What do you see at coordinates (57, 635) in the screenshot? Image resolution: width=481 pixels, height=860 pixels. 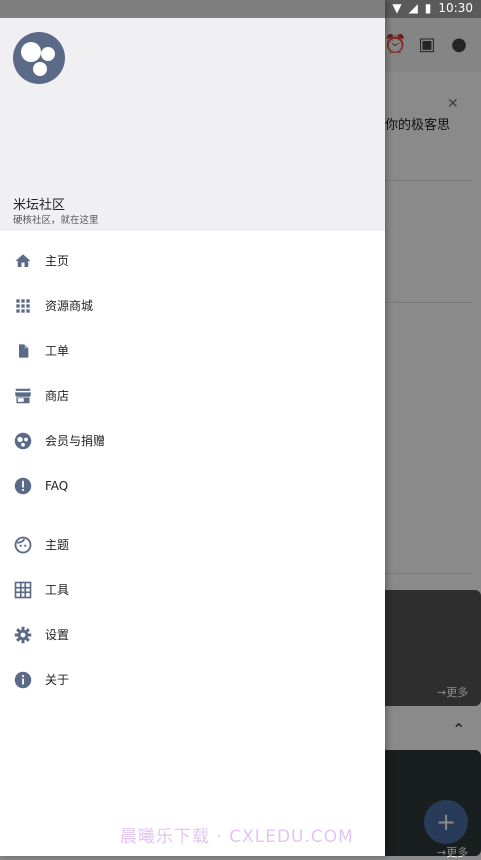 I see `menu-label: 设置` at bounding box center [57, 635].